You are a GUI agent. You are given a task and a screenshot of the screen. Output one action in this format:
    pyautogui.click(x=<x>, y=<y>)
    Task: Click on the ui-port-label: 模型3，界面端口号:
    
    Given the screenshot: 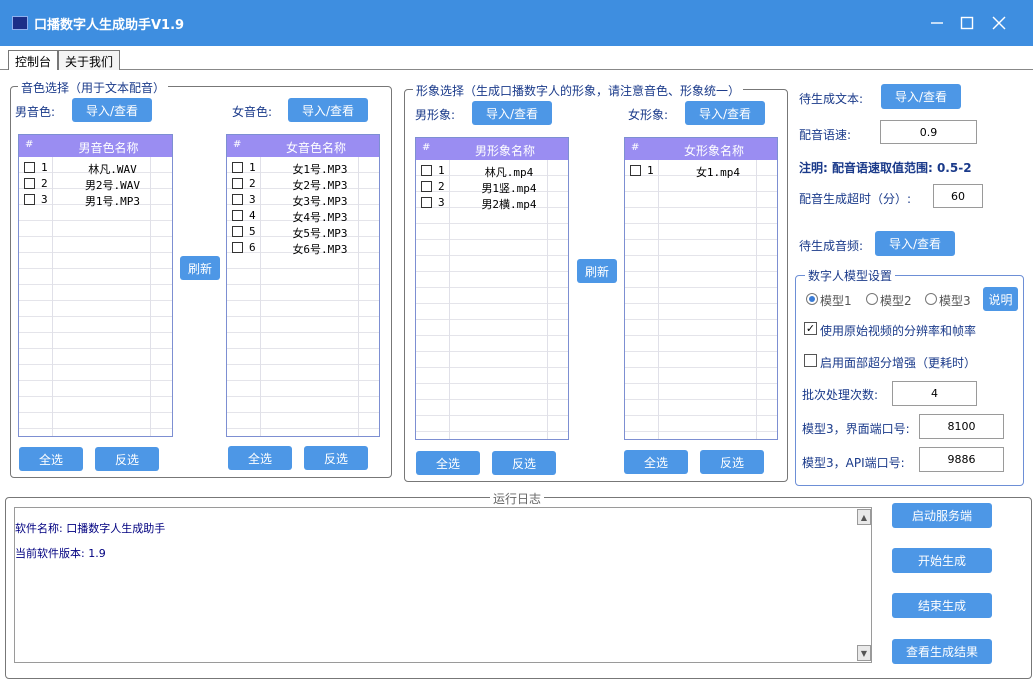 What is the action you would take?
    pyautogui.click(x=856, y=429)
    